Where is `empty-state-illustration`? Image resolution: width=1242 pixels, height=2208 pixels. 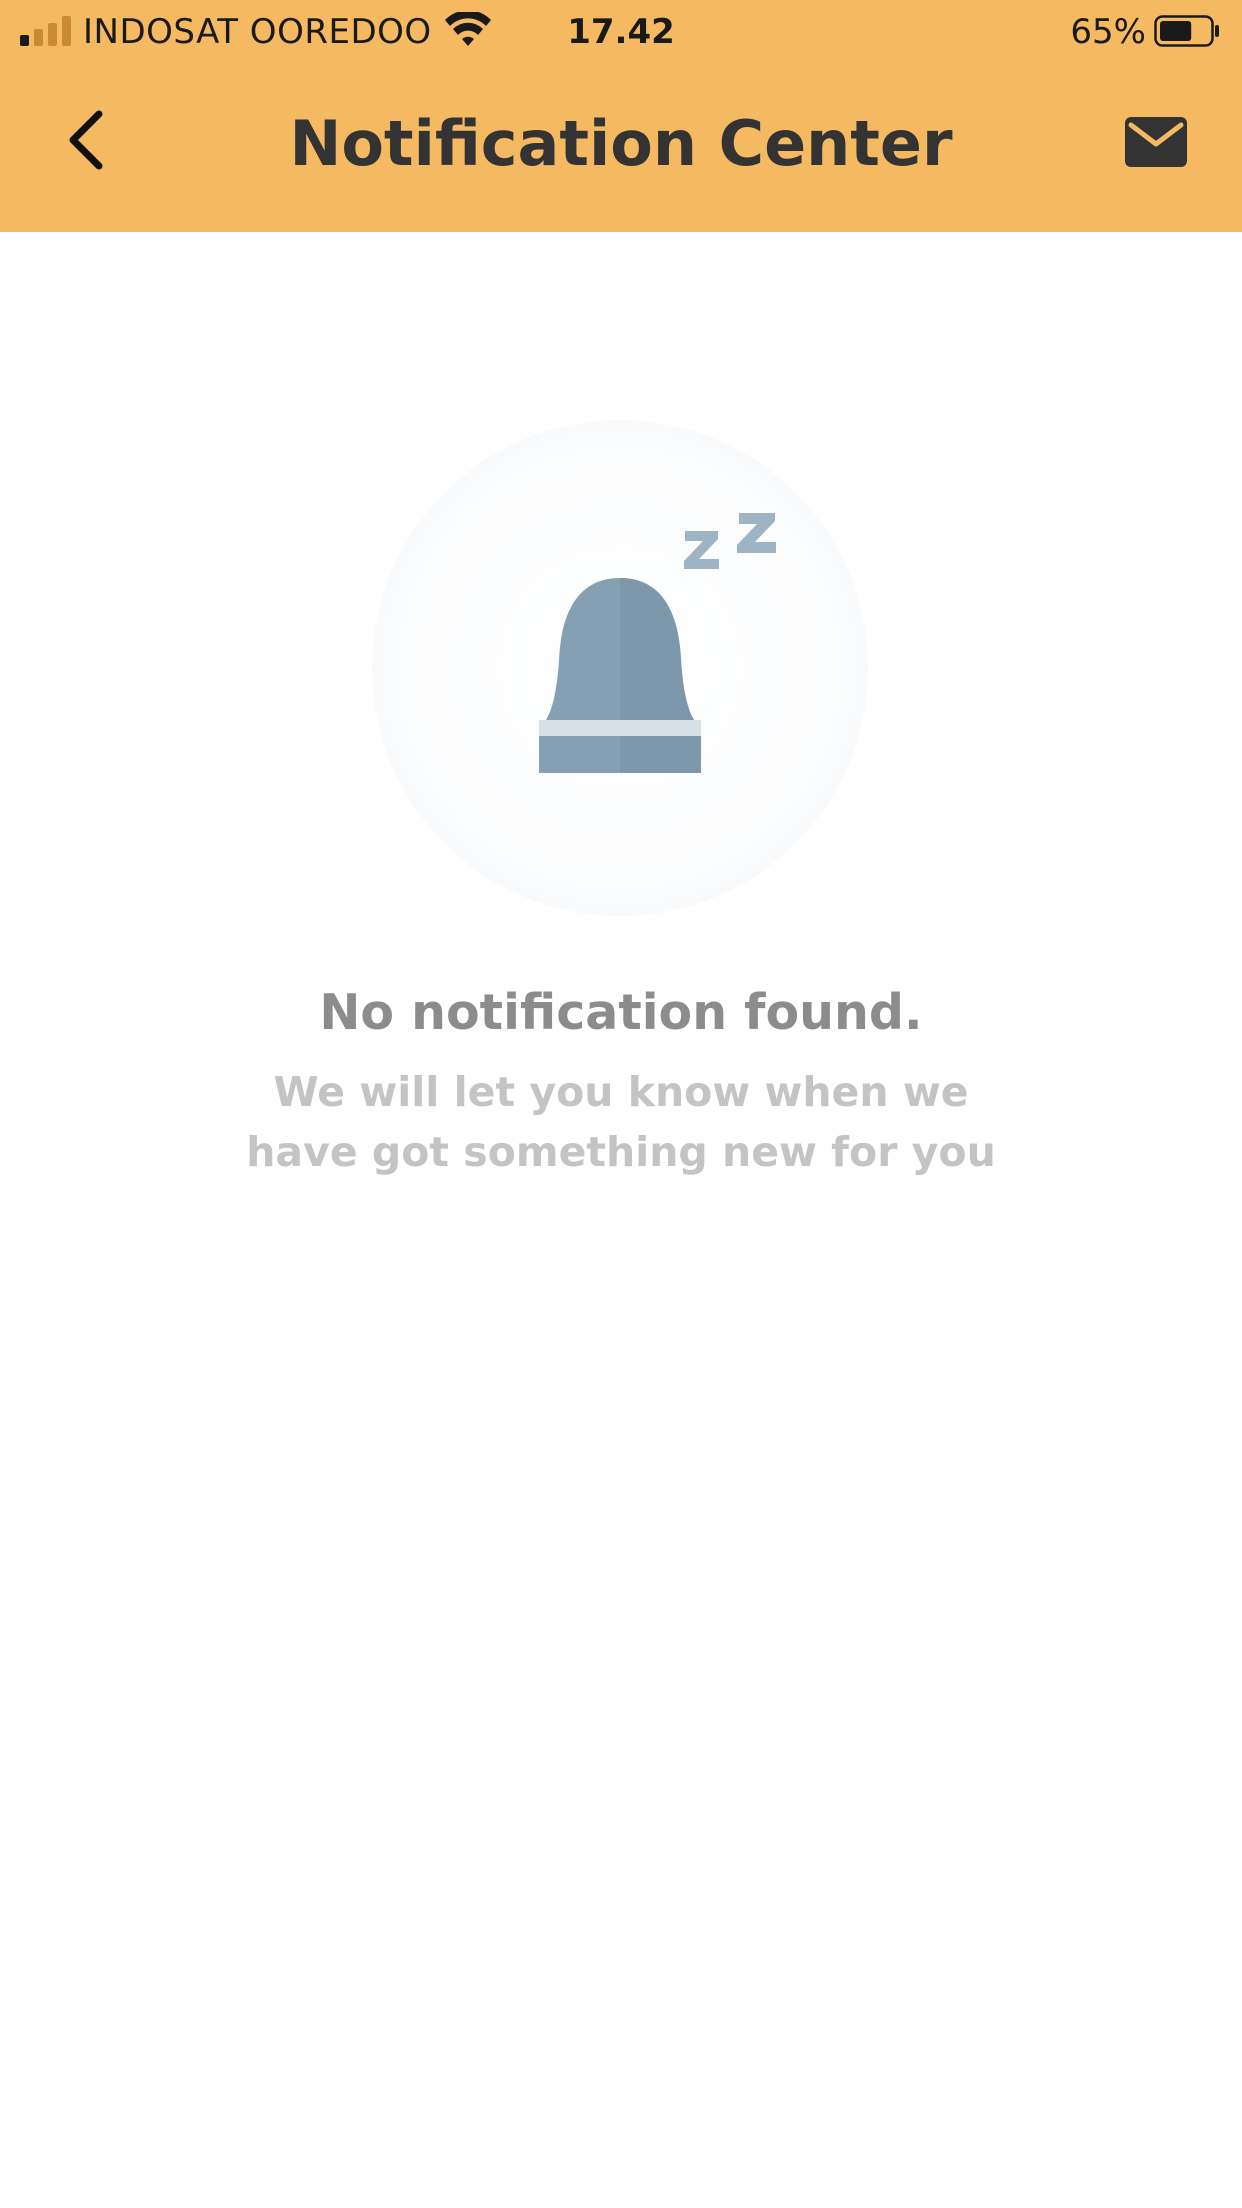 empty-state-illustration is located at coordinates (620, 668).